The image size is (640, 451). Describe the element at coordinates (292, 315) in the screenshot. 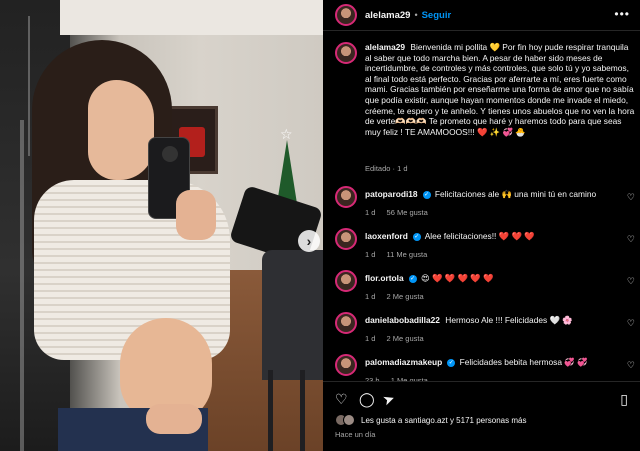

I see `photo-chair` at that location.